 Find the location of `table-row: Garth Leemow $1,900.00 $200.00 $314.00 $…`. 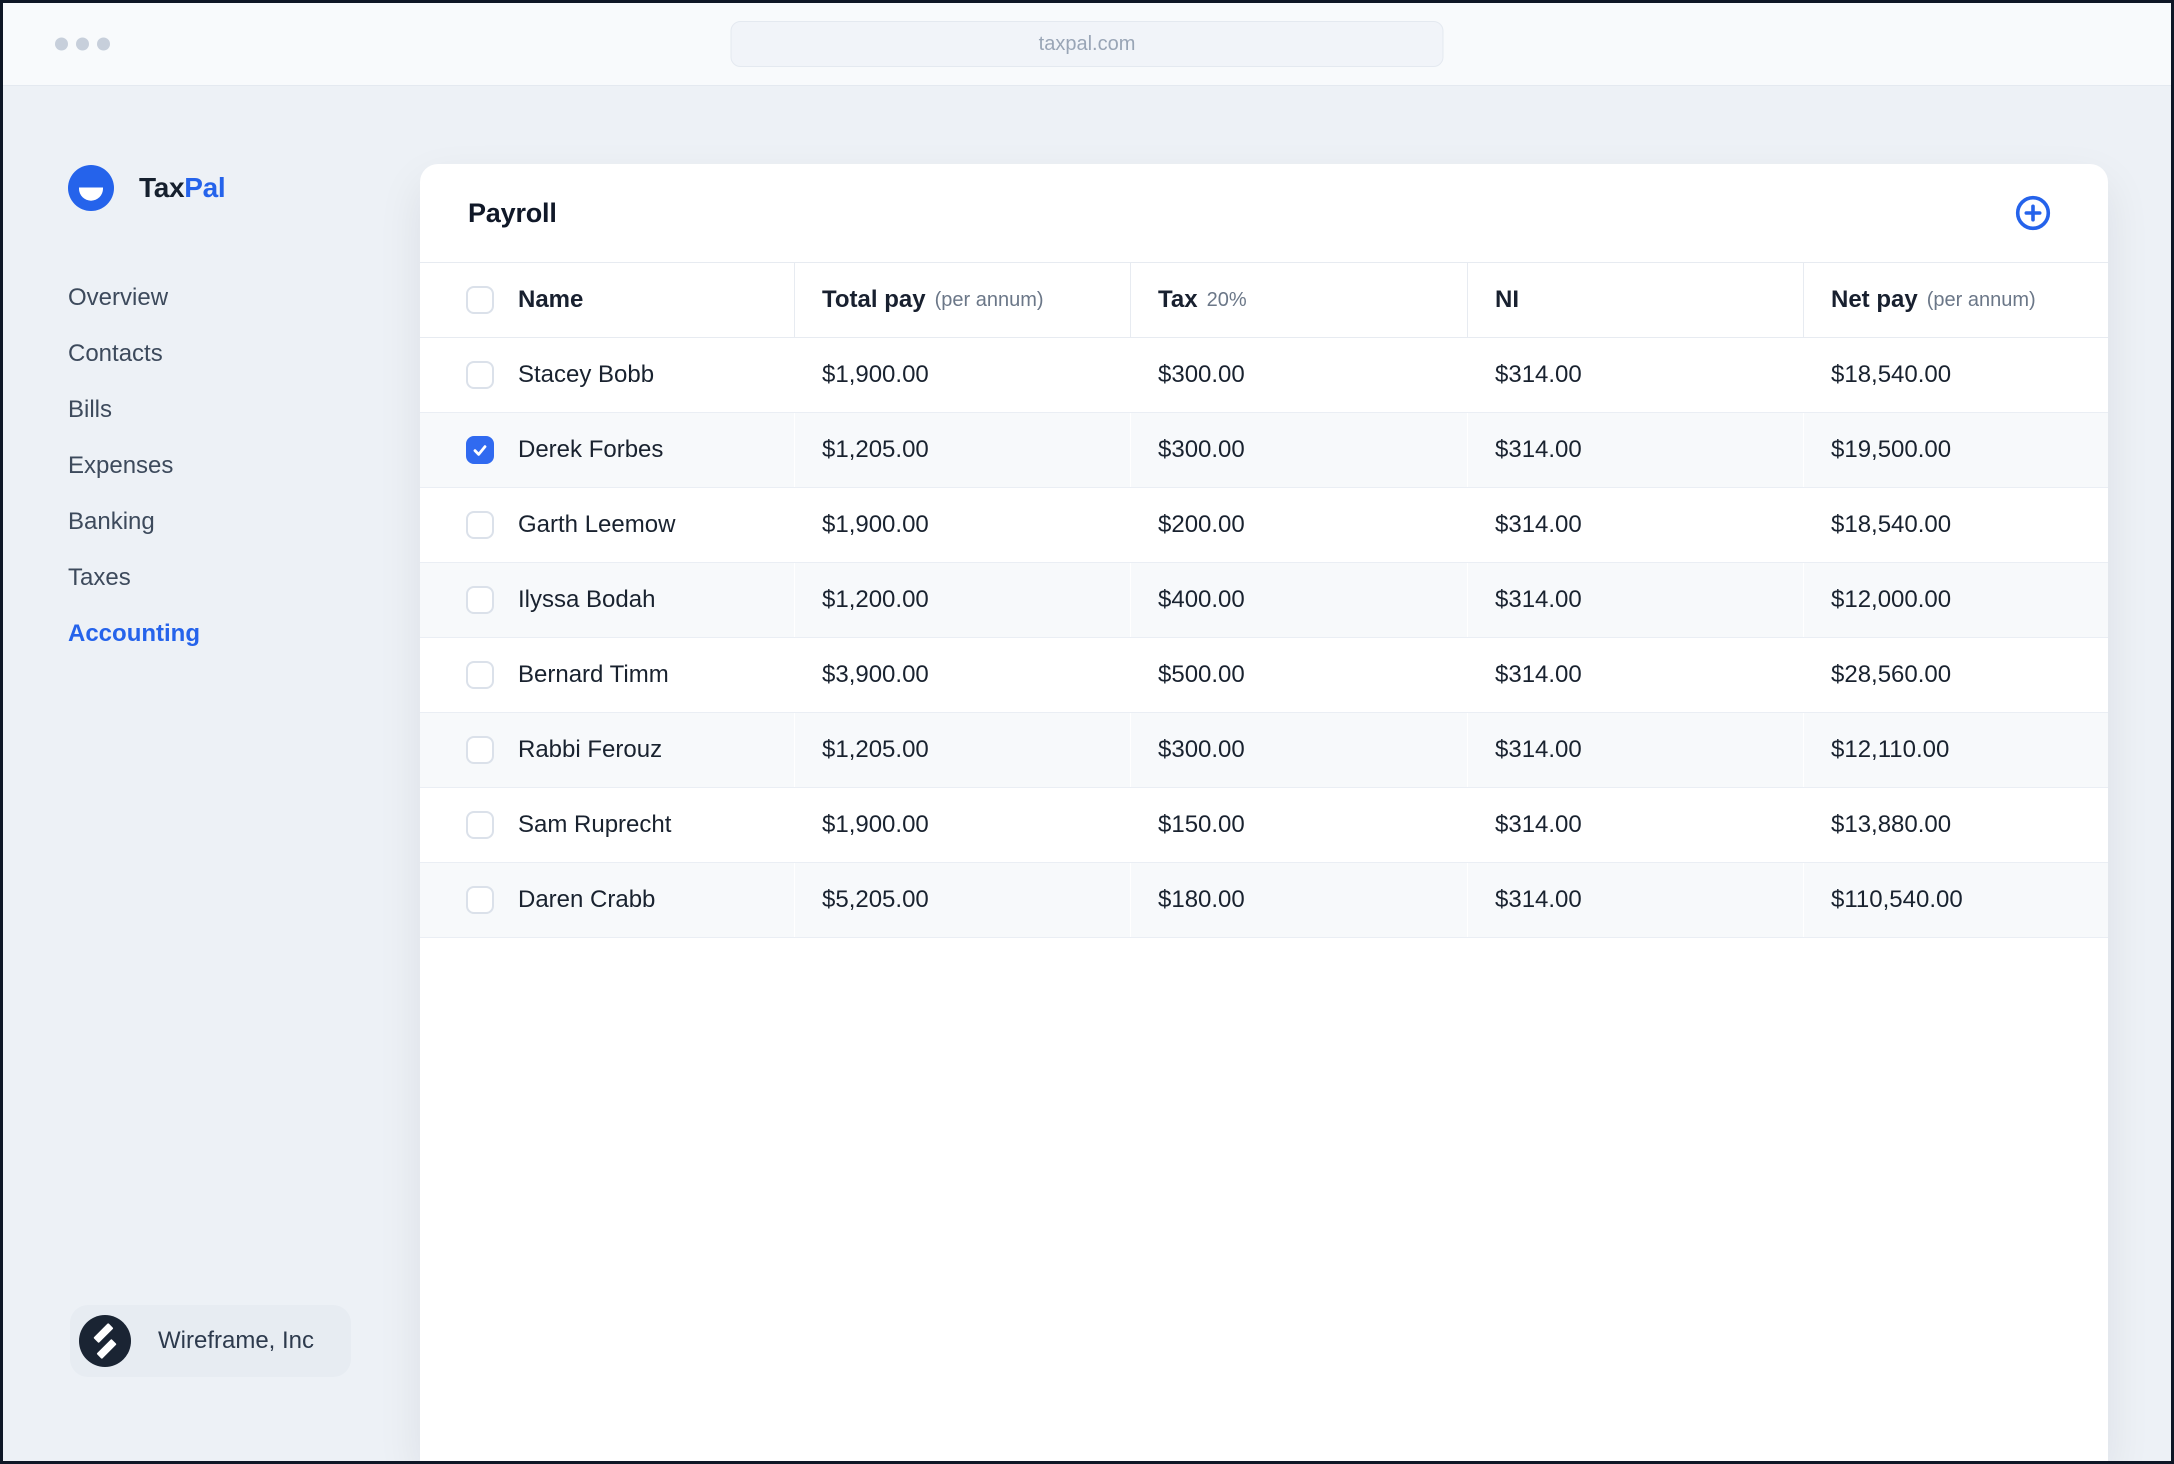

table-row: Garth Leemow $1,900.00 $200.00 $314.00 $… is located at coordinates (1264, 525).